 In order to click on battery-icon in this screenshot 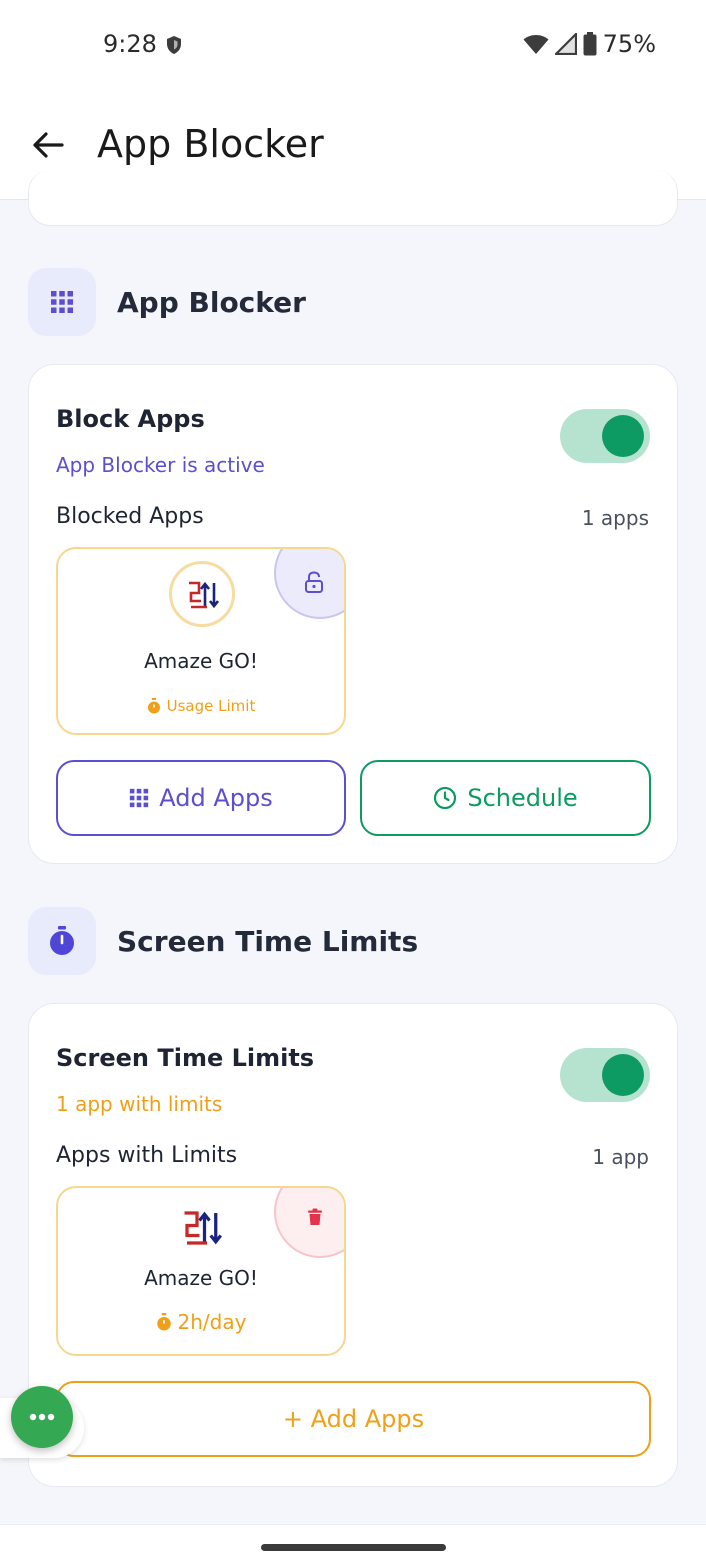, I will do `click(590, 44)`.